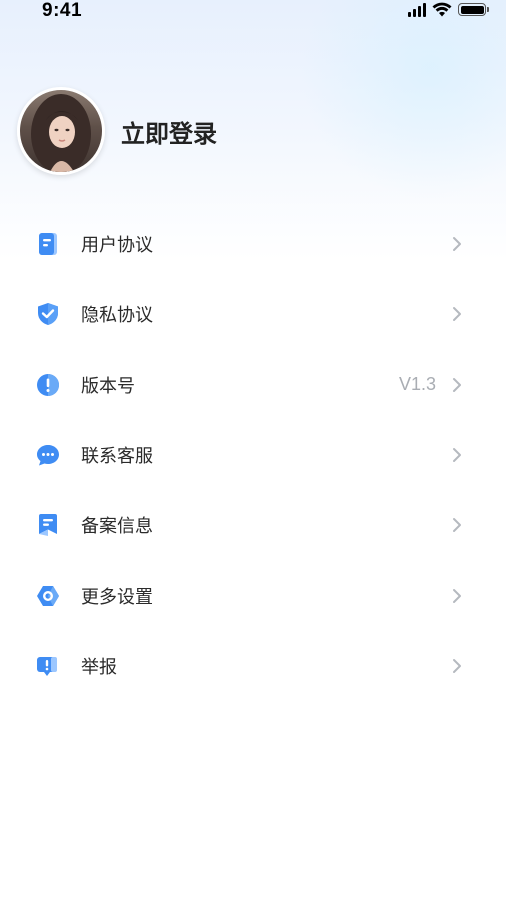  Describe the element at coordinates (442, 9) in the screenshot. I see `wifi-icon` at that location.